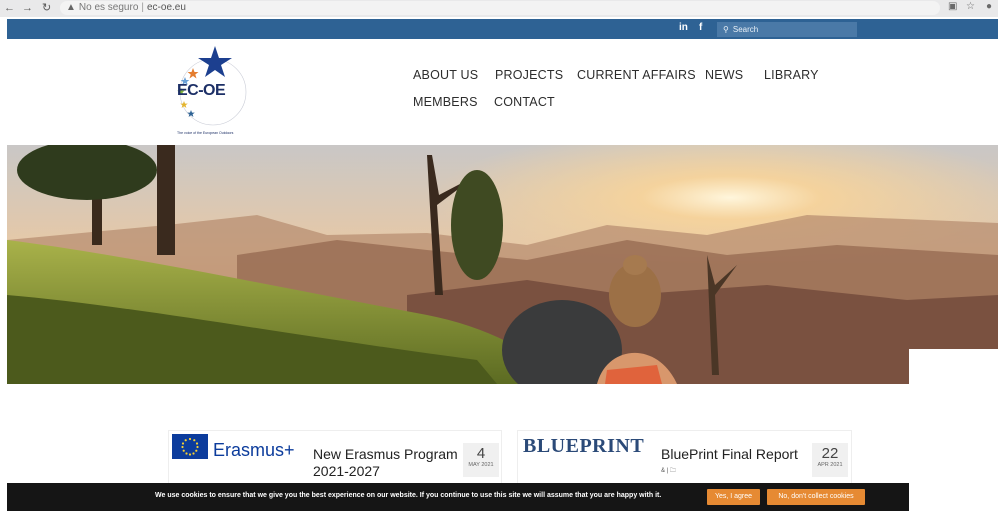  Describe the element at coordinates (745, 29) in the screenshot. I see `search-placeholder: Search` at that location.